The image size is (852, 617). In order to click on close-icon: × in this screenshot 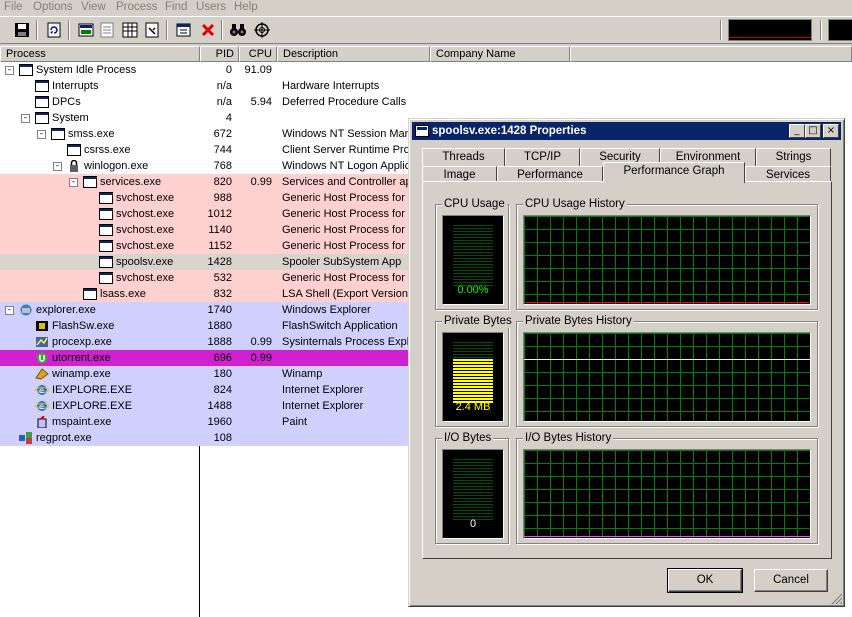, I will do `click(831, 131)`.